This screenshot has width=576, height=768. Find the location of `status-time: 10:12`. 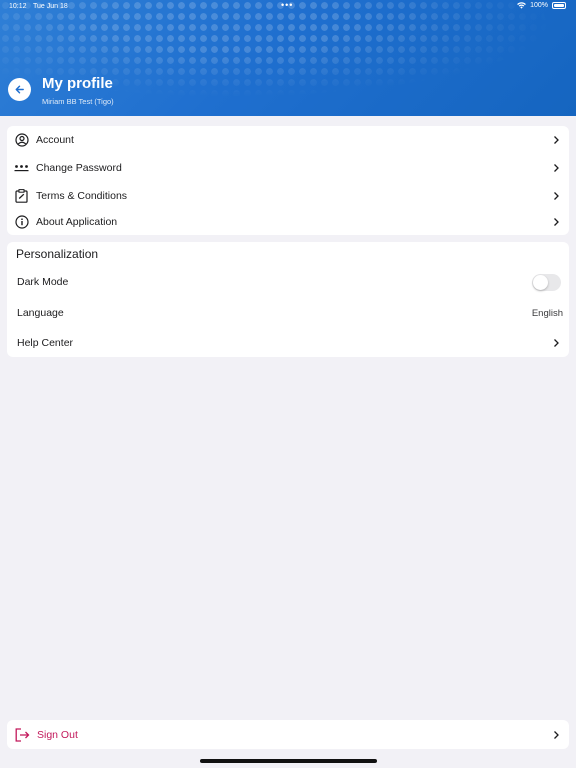

status-time: 10:12 is located at coordinates (18, 6).